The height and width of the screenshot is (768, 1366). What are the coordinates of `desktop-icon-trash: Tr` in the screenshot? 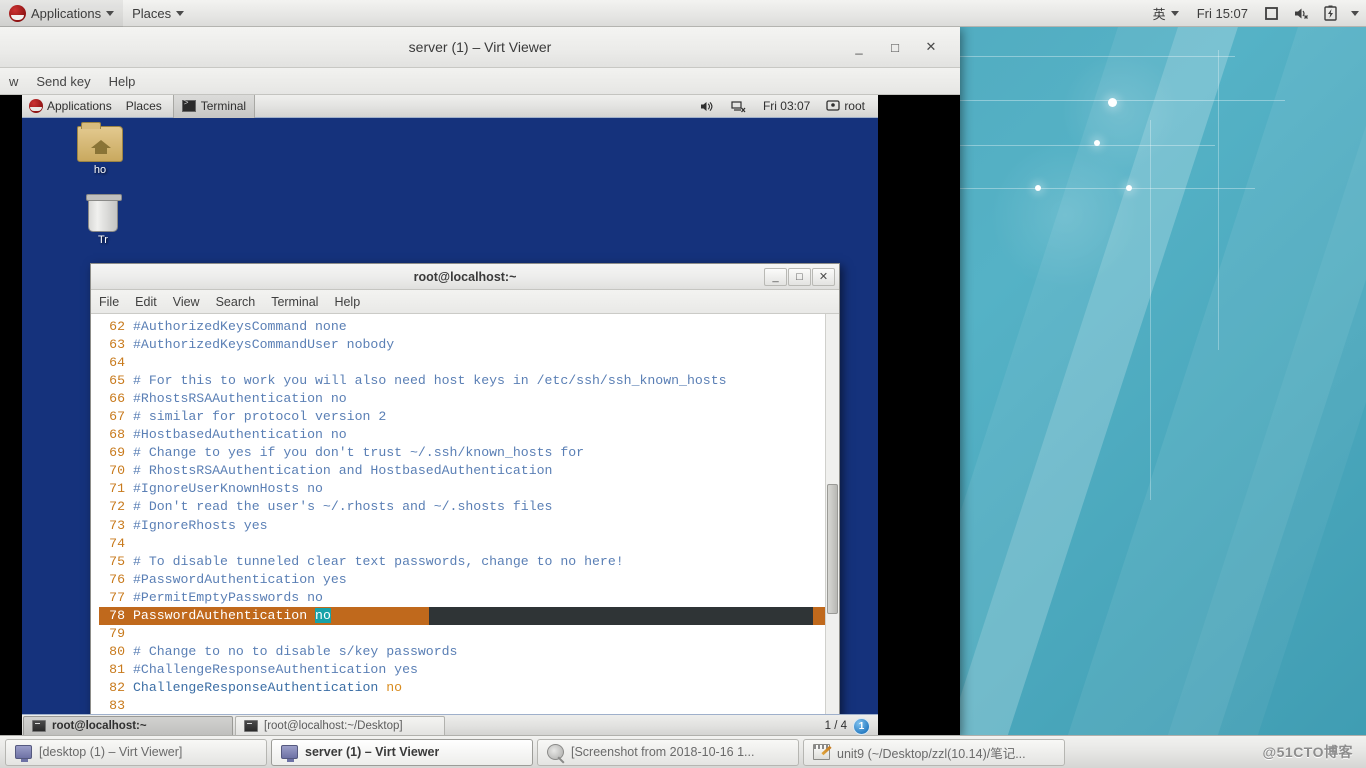 It's located at (103, 220).